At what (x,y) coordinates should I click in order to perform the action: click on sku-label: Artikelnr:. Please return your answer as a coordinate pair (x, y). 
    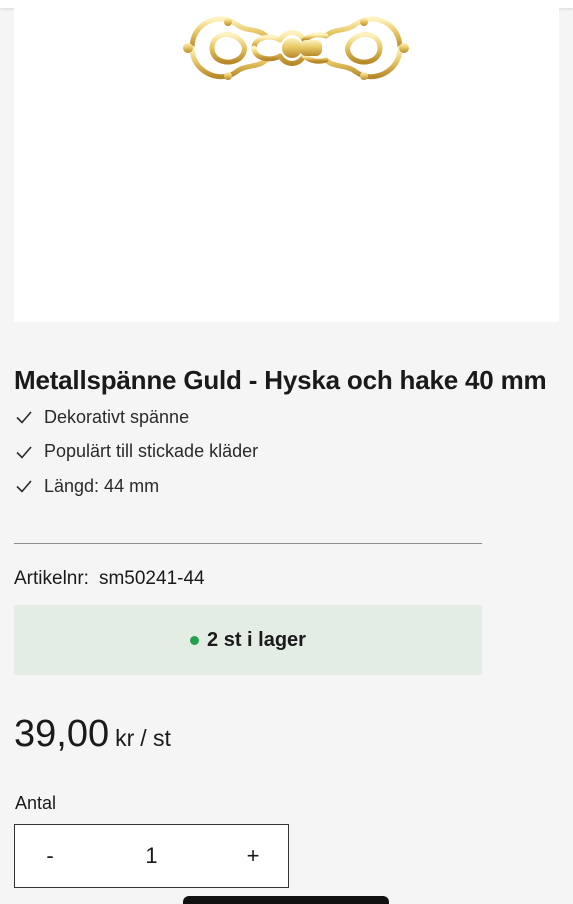
    Looking at the image, I should click on (51, 578).